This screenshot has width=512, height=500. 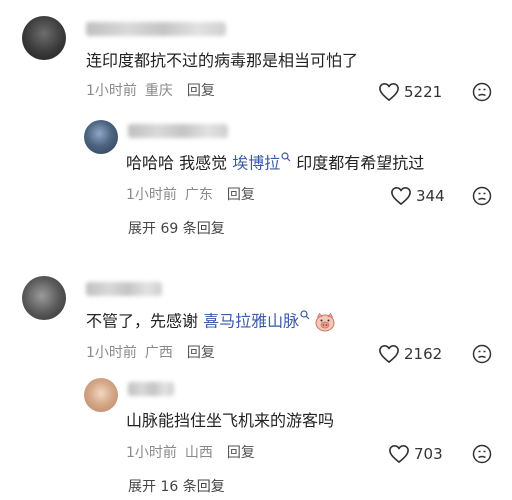 What do you see at coordinates (428, 454) in the screenshot?
I see `like-count: 703` at bounding box center [428, 454].